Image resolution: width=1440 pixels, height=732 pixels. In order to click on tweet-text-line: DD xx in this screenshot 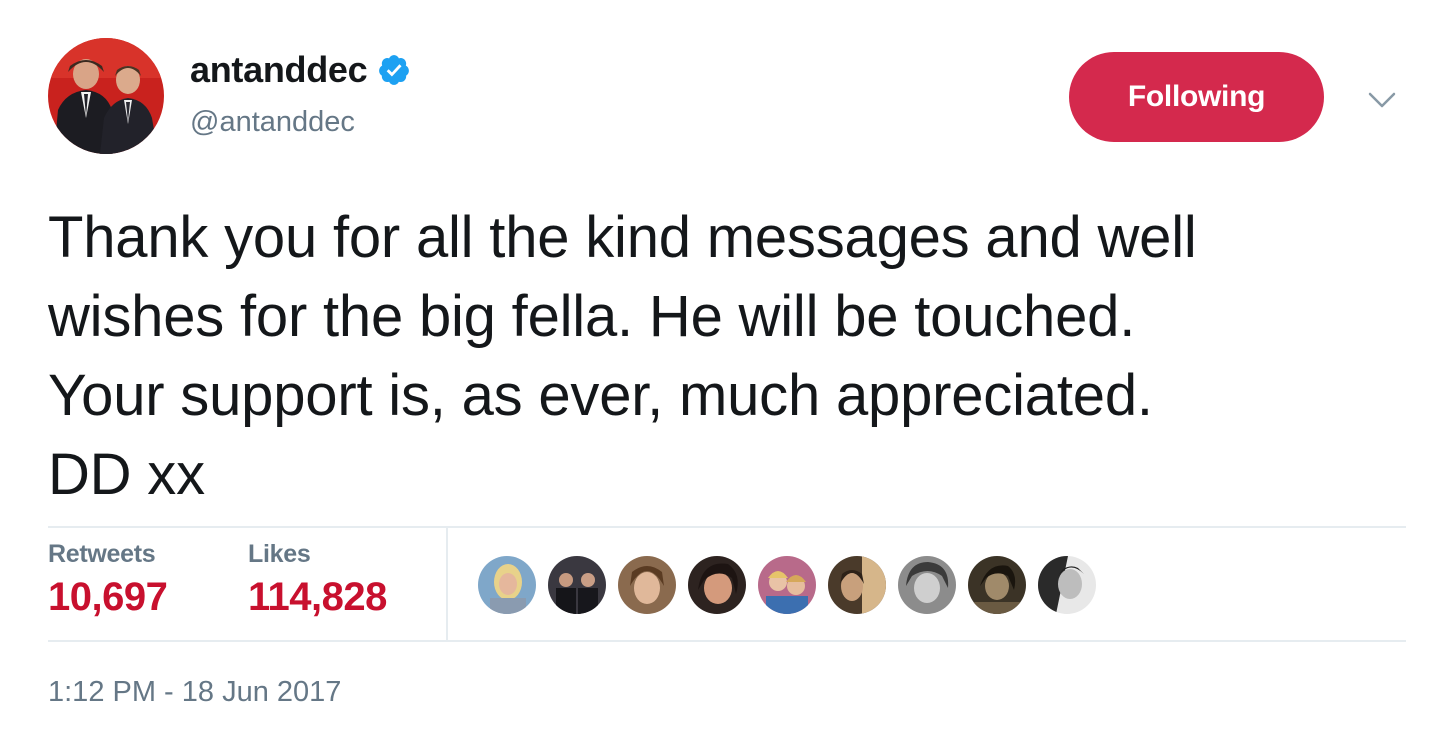, I will do `click(126, 474)`.